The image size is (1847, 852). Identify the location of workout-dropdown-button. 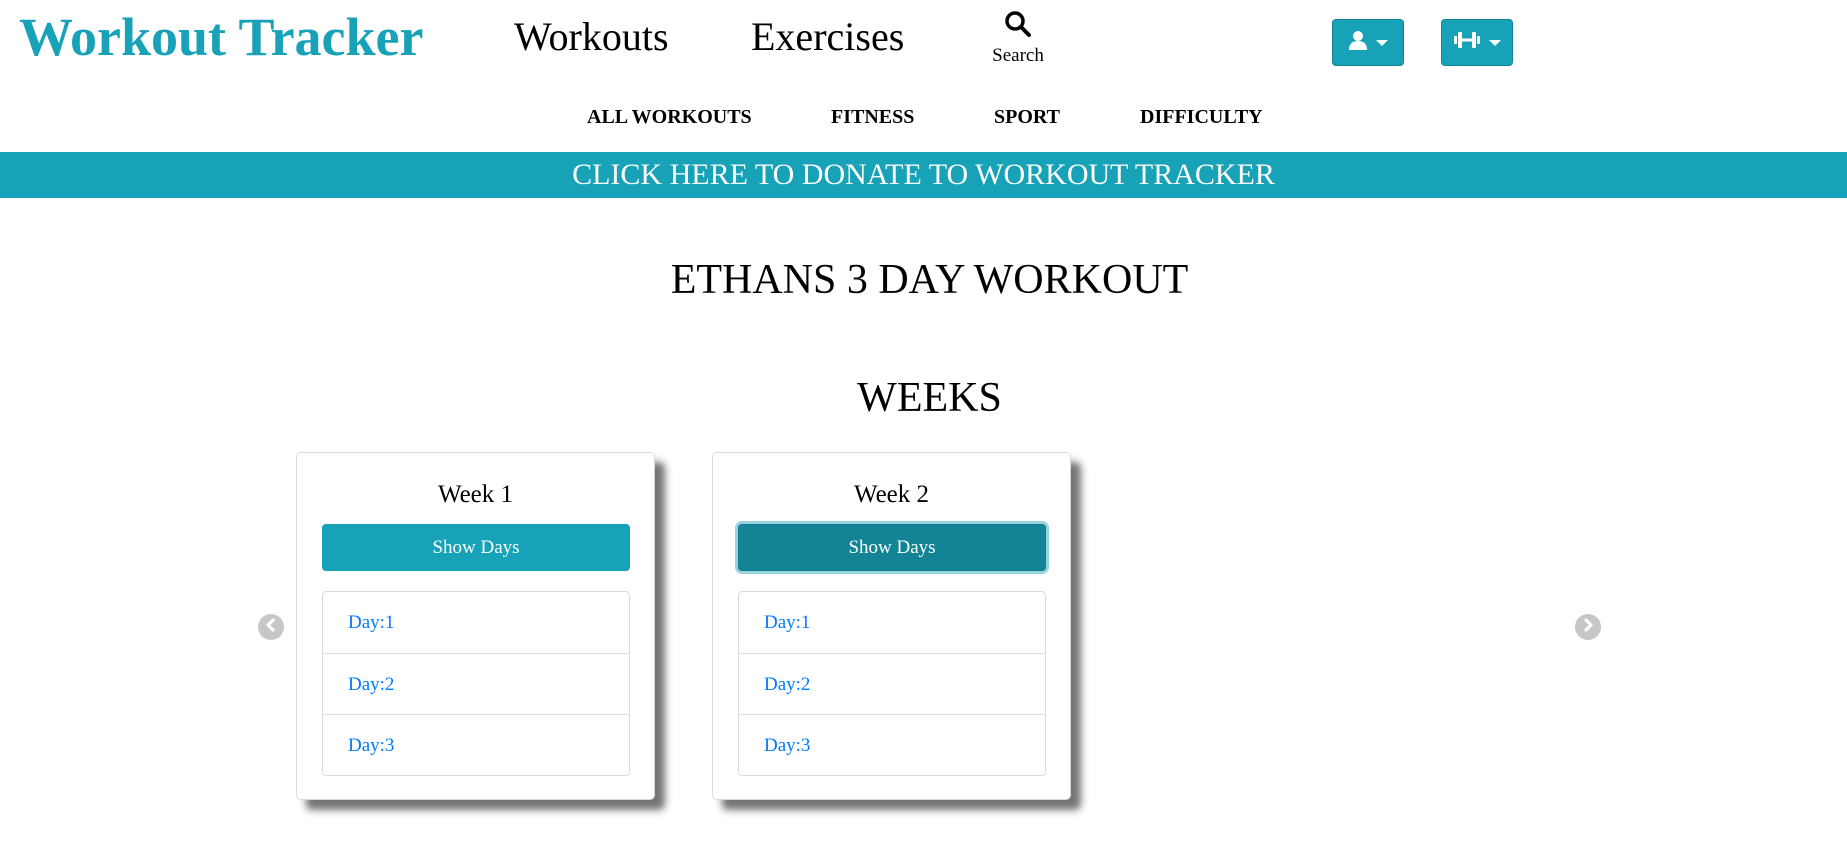
(1477, 42).